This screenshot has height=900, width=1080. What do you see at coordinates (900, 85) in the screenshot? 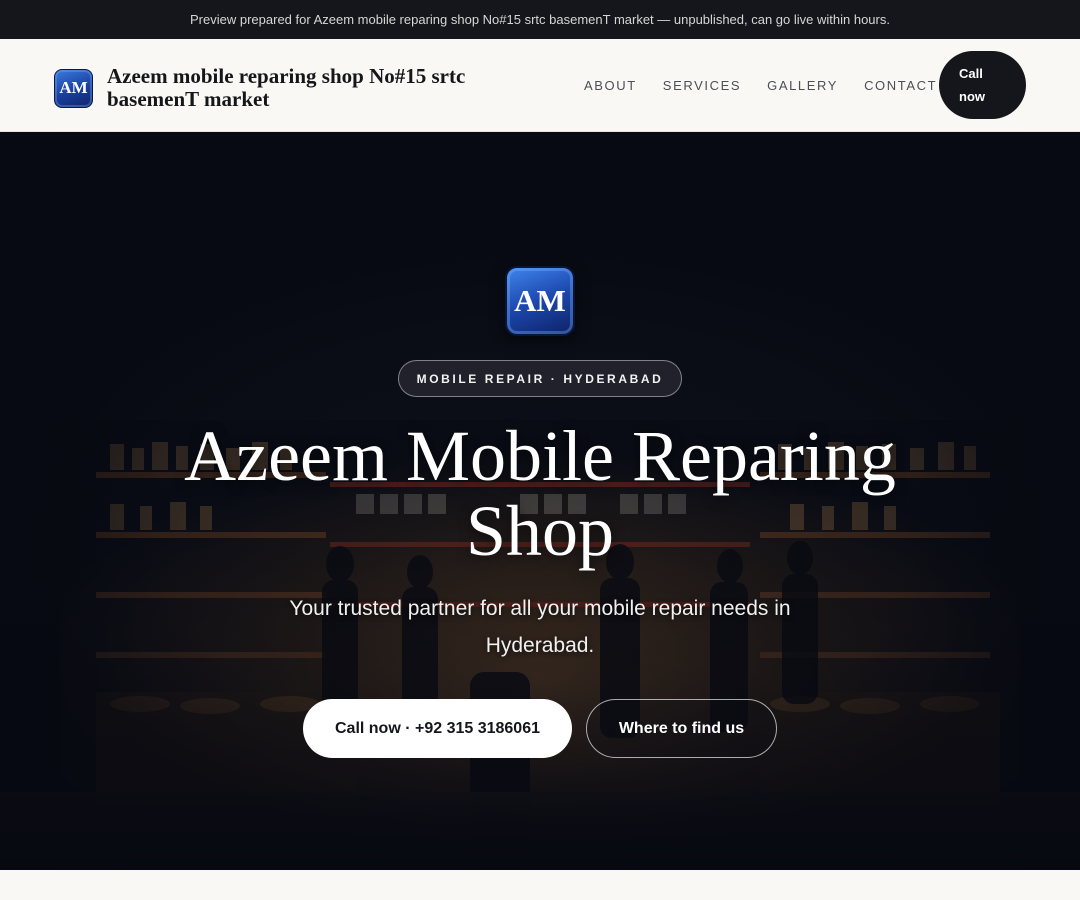
I see `nav-contact: CONTACT` at bounding box center [900, 85].